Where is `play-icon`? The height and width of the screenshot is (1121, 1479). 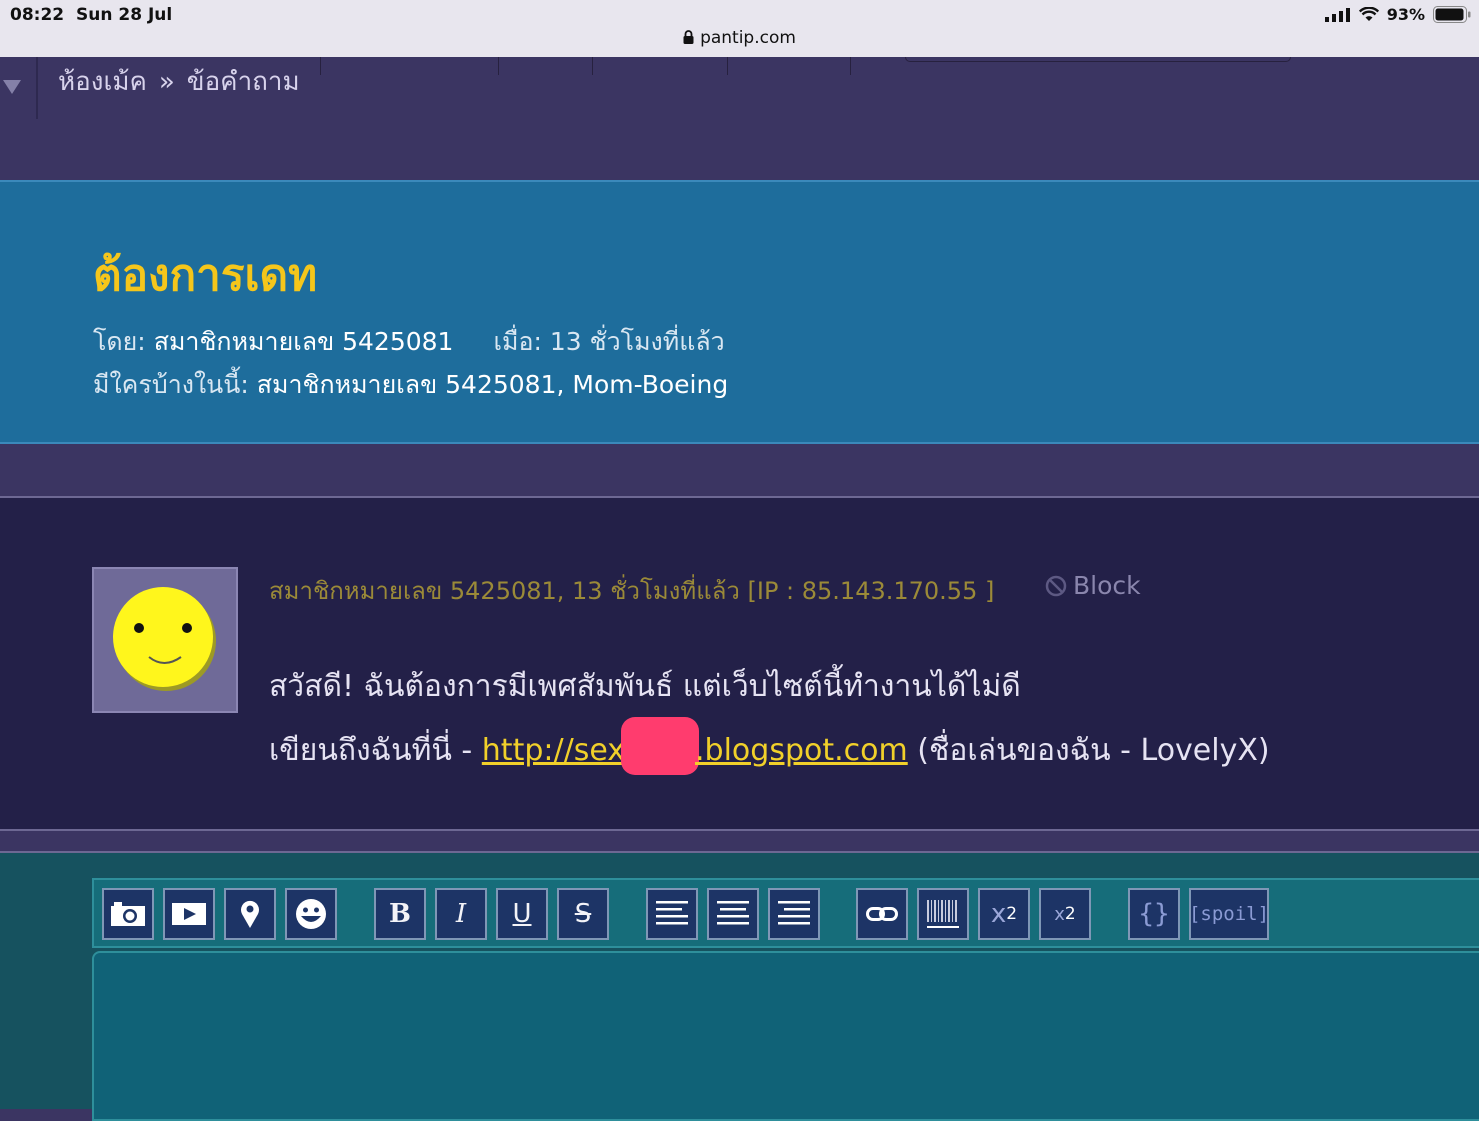
play-icon is located at coordinates (189, 914).